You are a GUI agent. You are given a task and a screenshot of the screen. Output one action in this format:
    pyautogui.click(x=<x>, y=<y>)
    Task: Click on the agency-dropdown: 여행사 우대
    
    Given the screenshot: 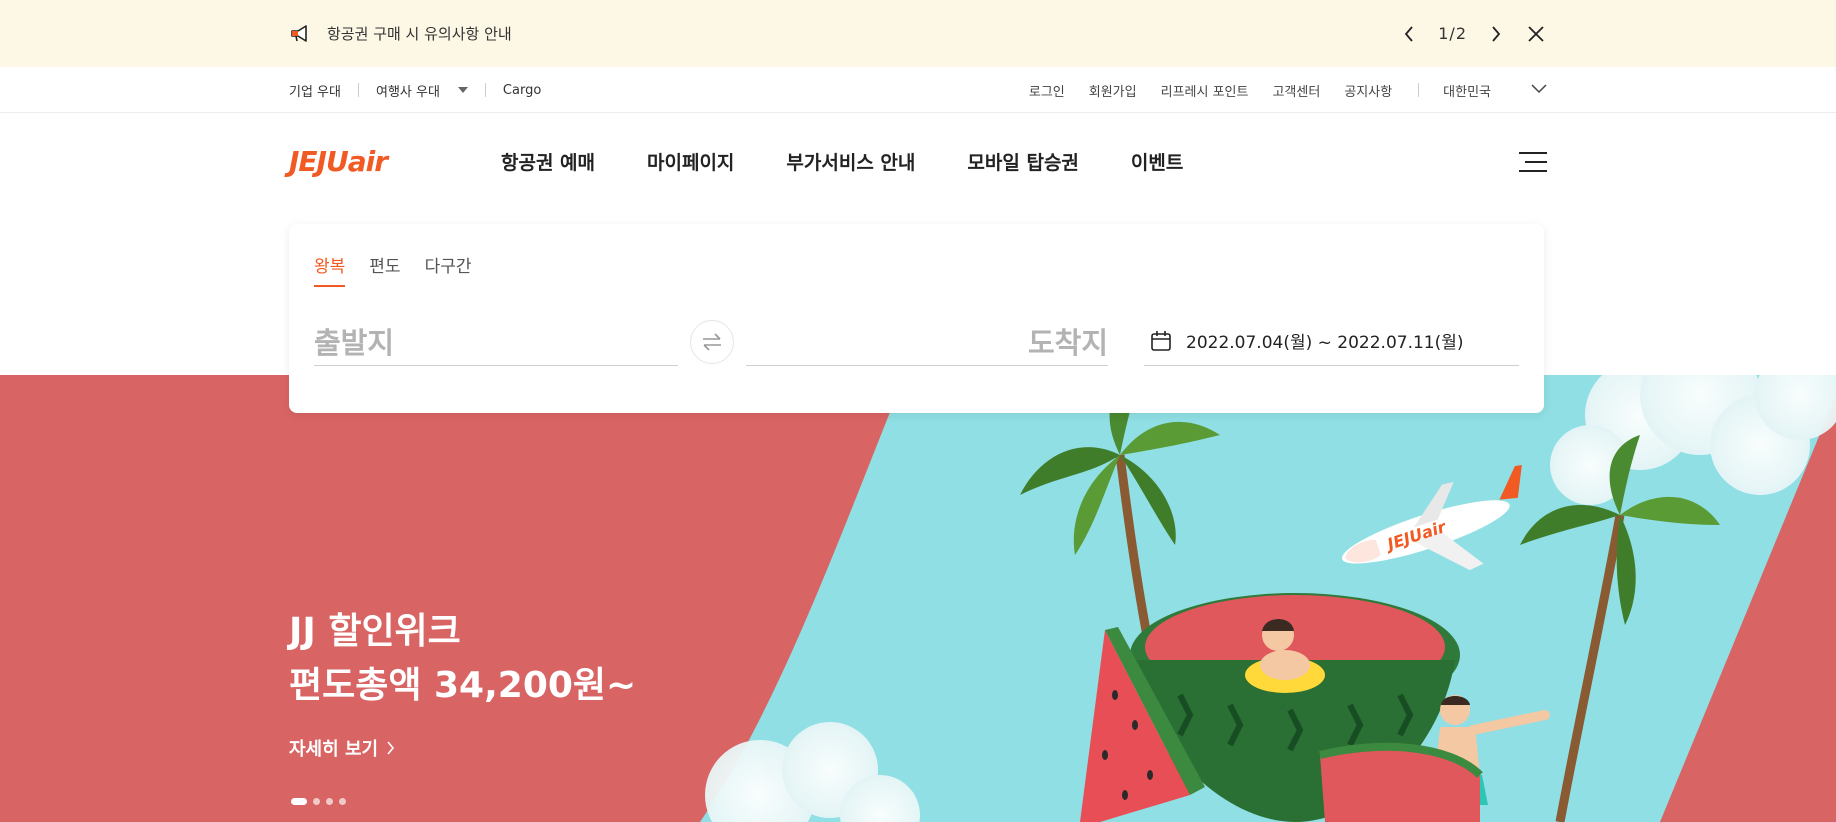 What is the action you would take?
    pyautogui.click(x=422, y=90)
    